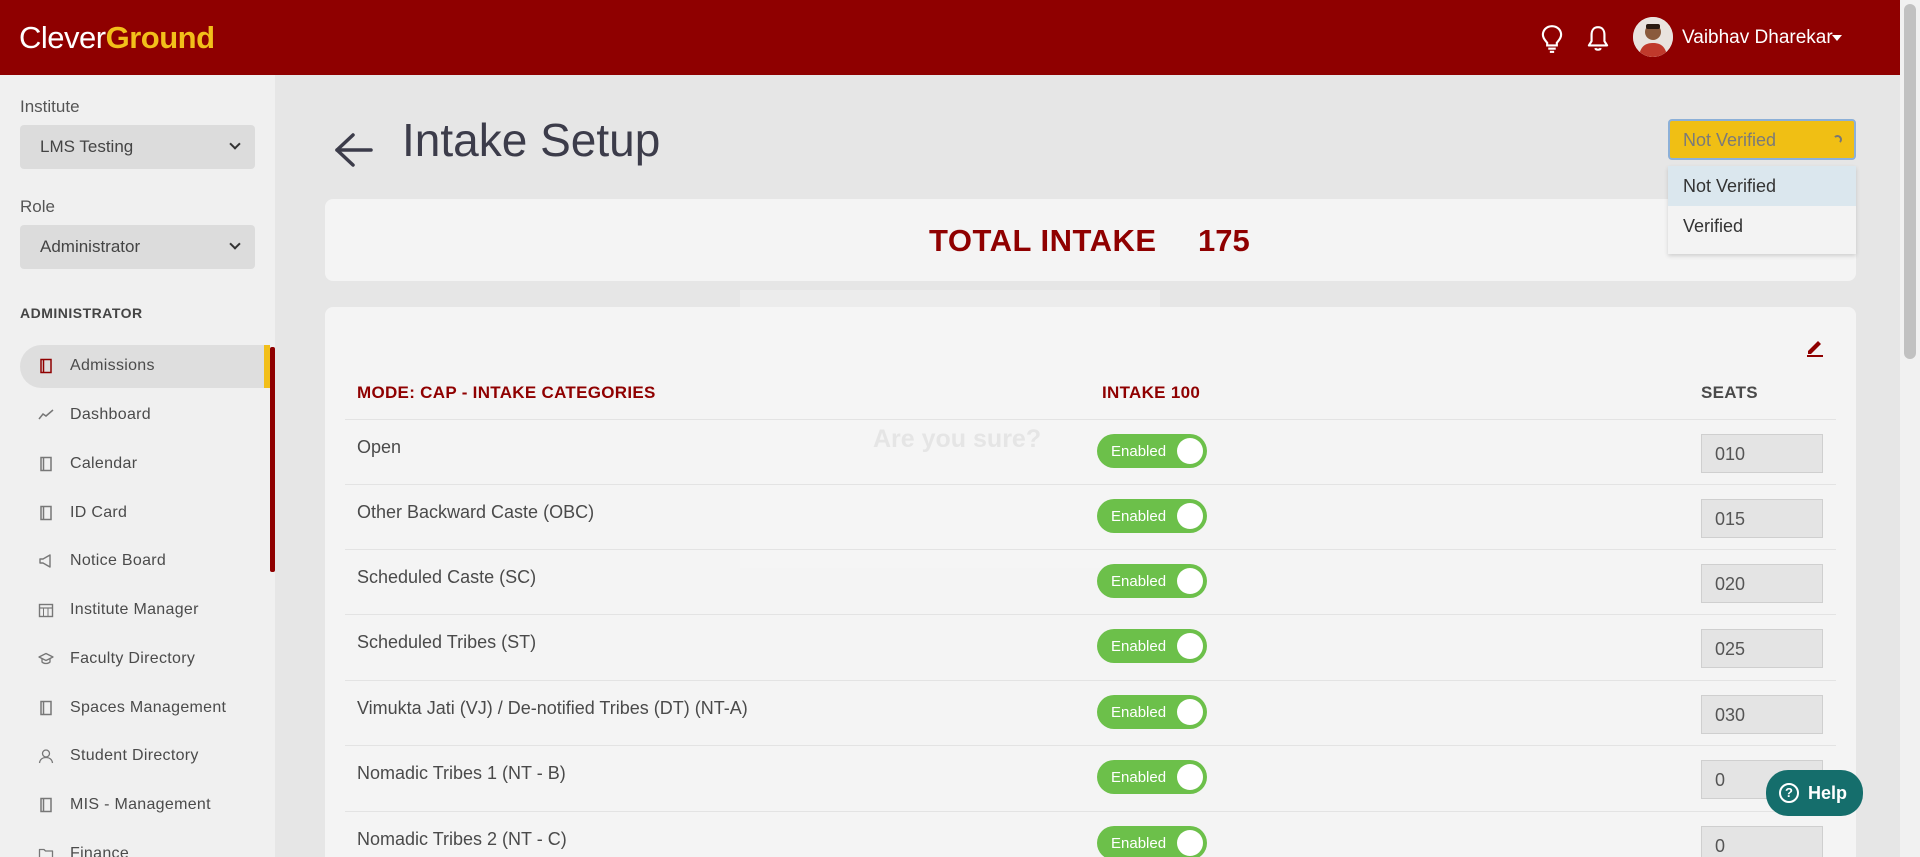 The image size is (1920, 857). What do you see at coordinates (476, 512) in the screenshot?
I see `category-name: Other Backward Caste (OBC)` at bounding box center [476, 512].